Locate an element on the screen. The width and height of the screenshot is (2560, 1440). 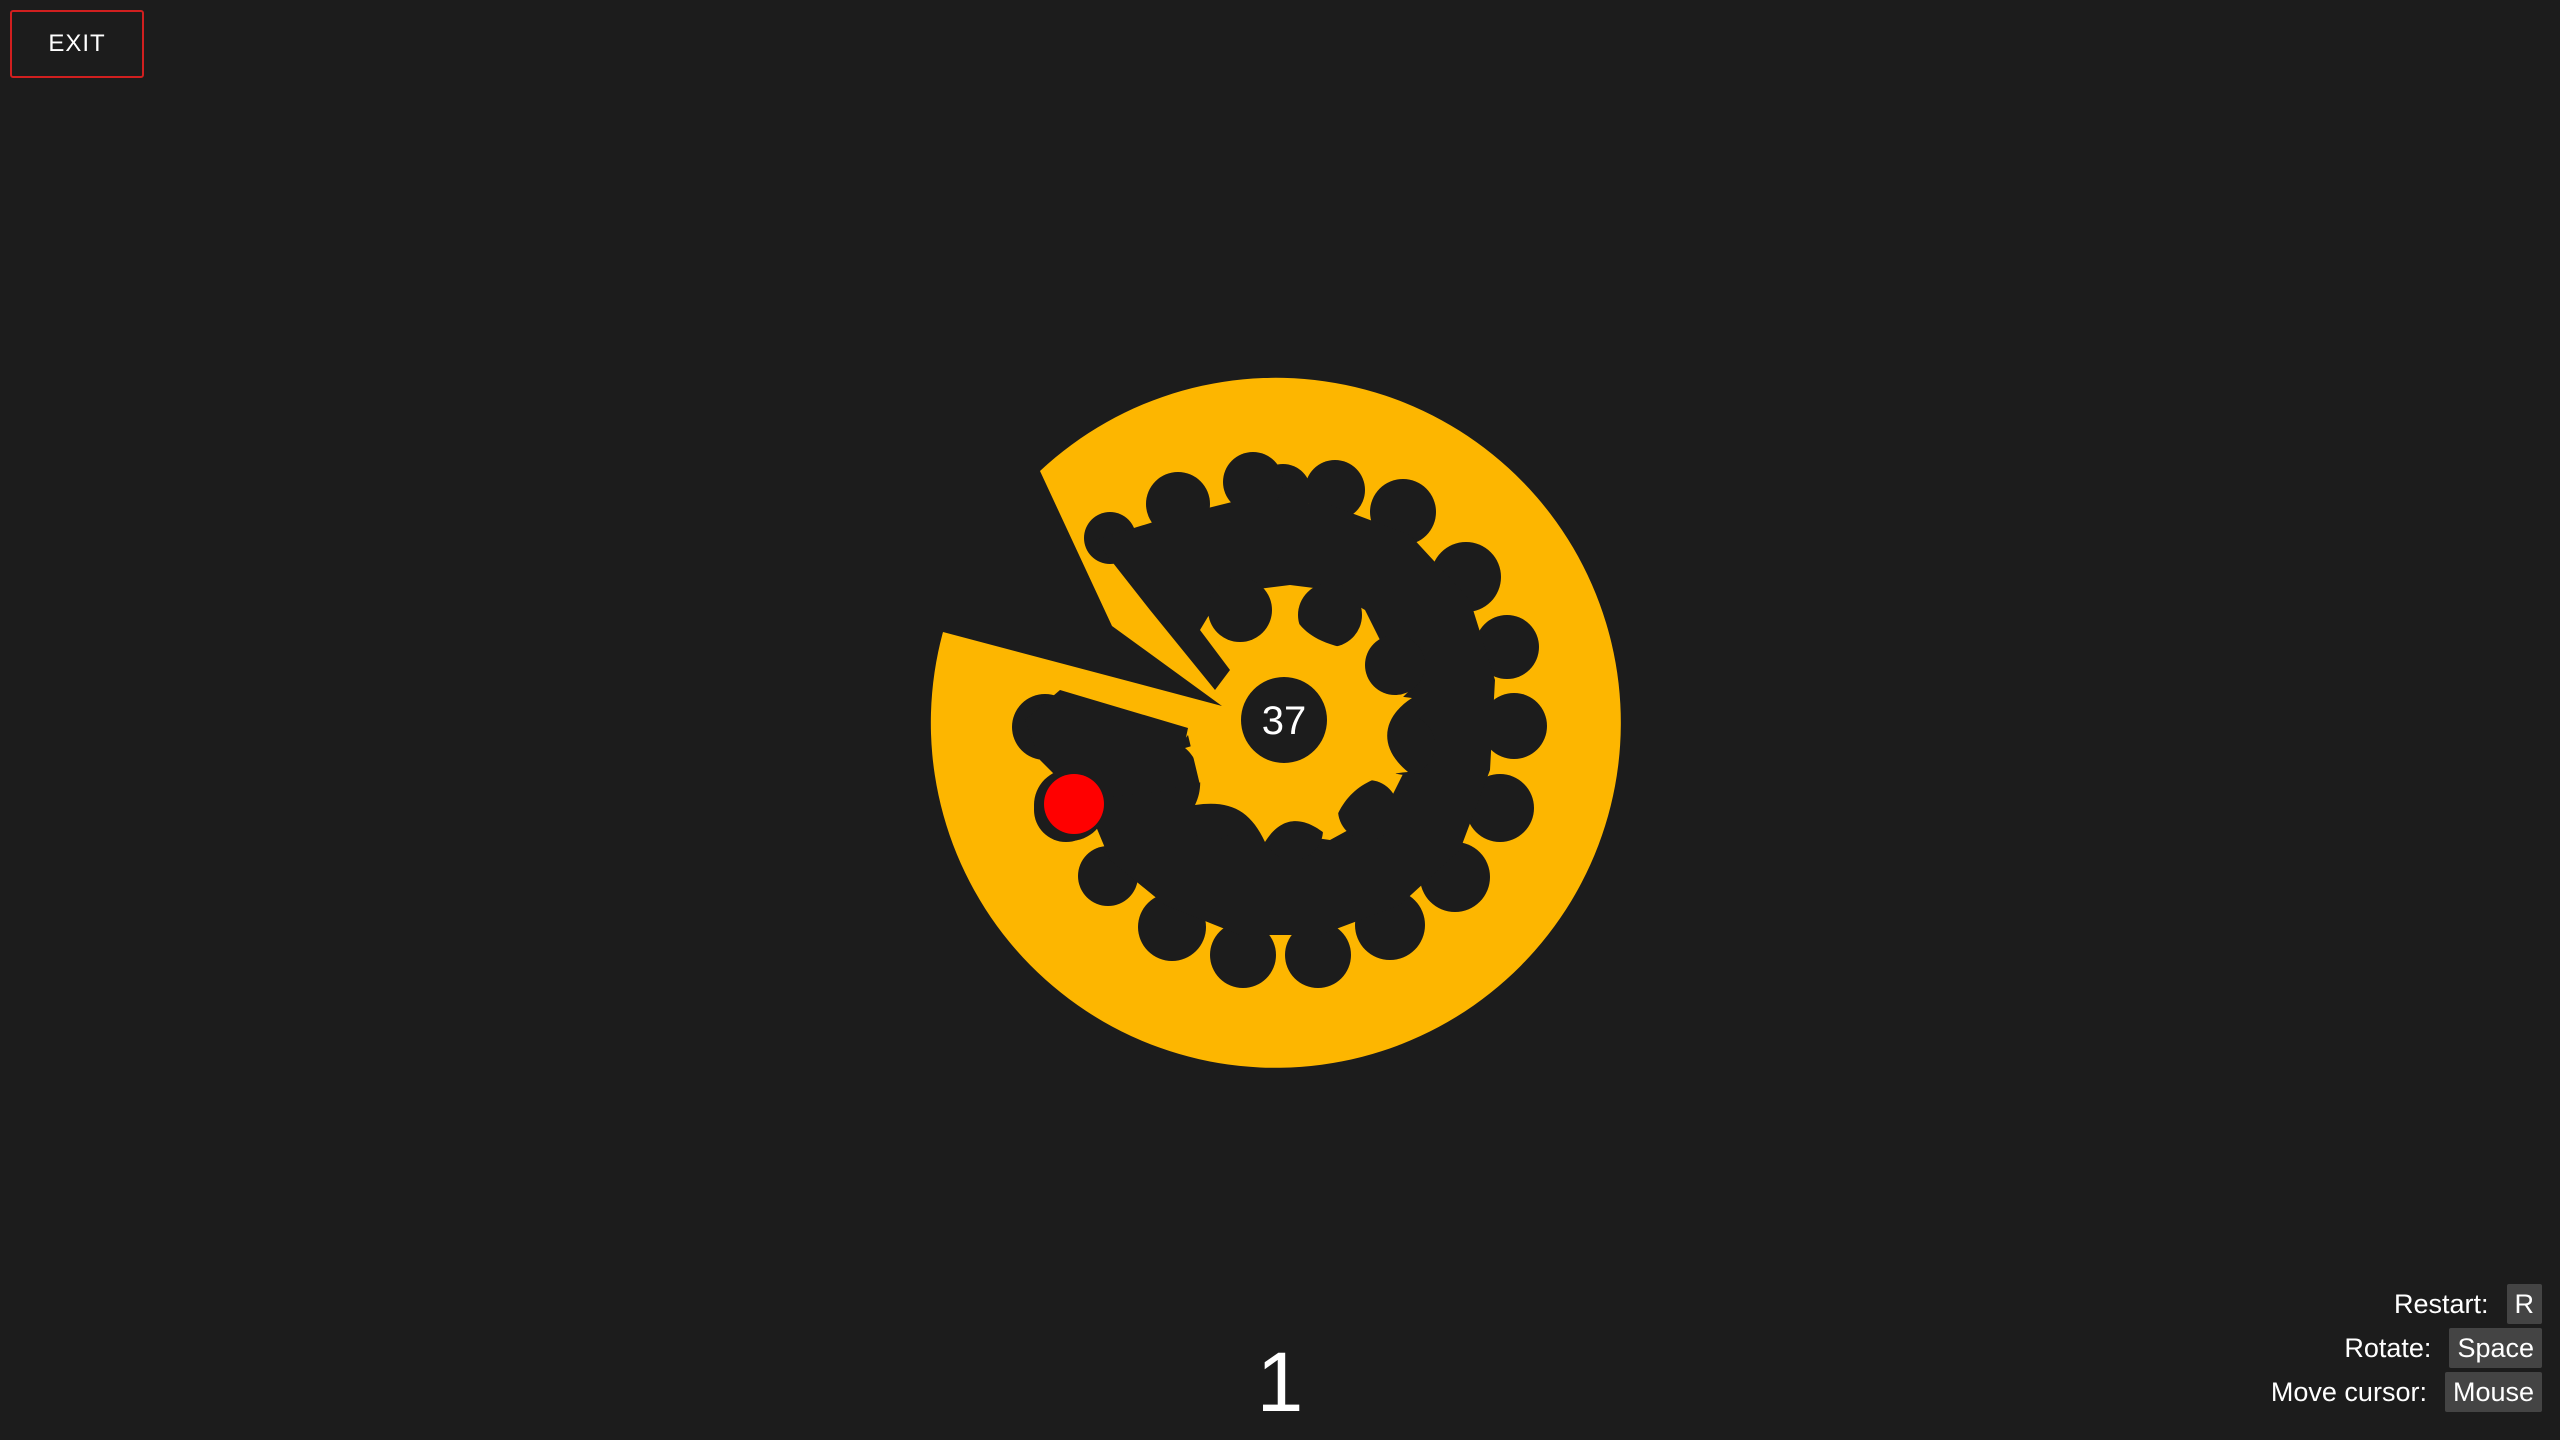
level-number: 1 is located at coordinates (1280, 1382).